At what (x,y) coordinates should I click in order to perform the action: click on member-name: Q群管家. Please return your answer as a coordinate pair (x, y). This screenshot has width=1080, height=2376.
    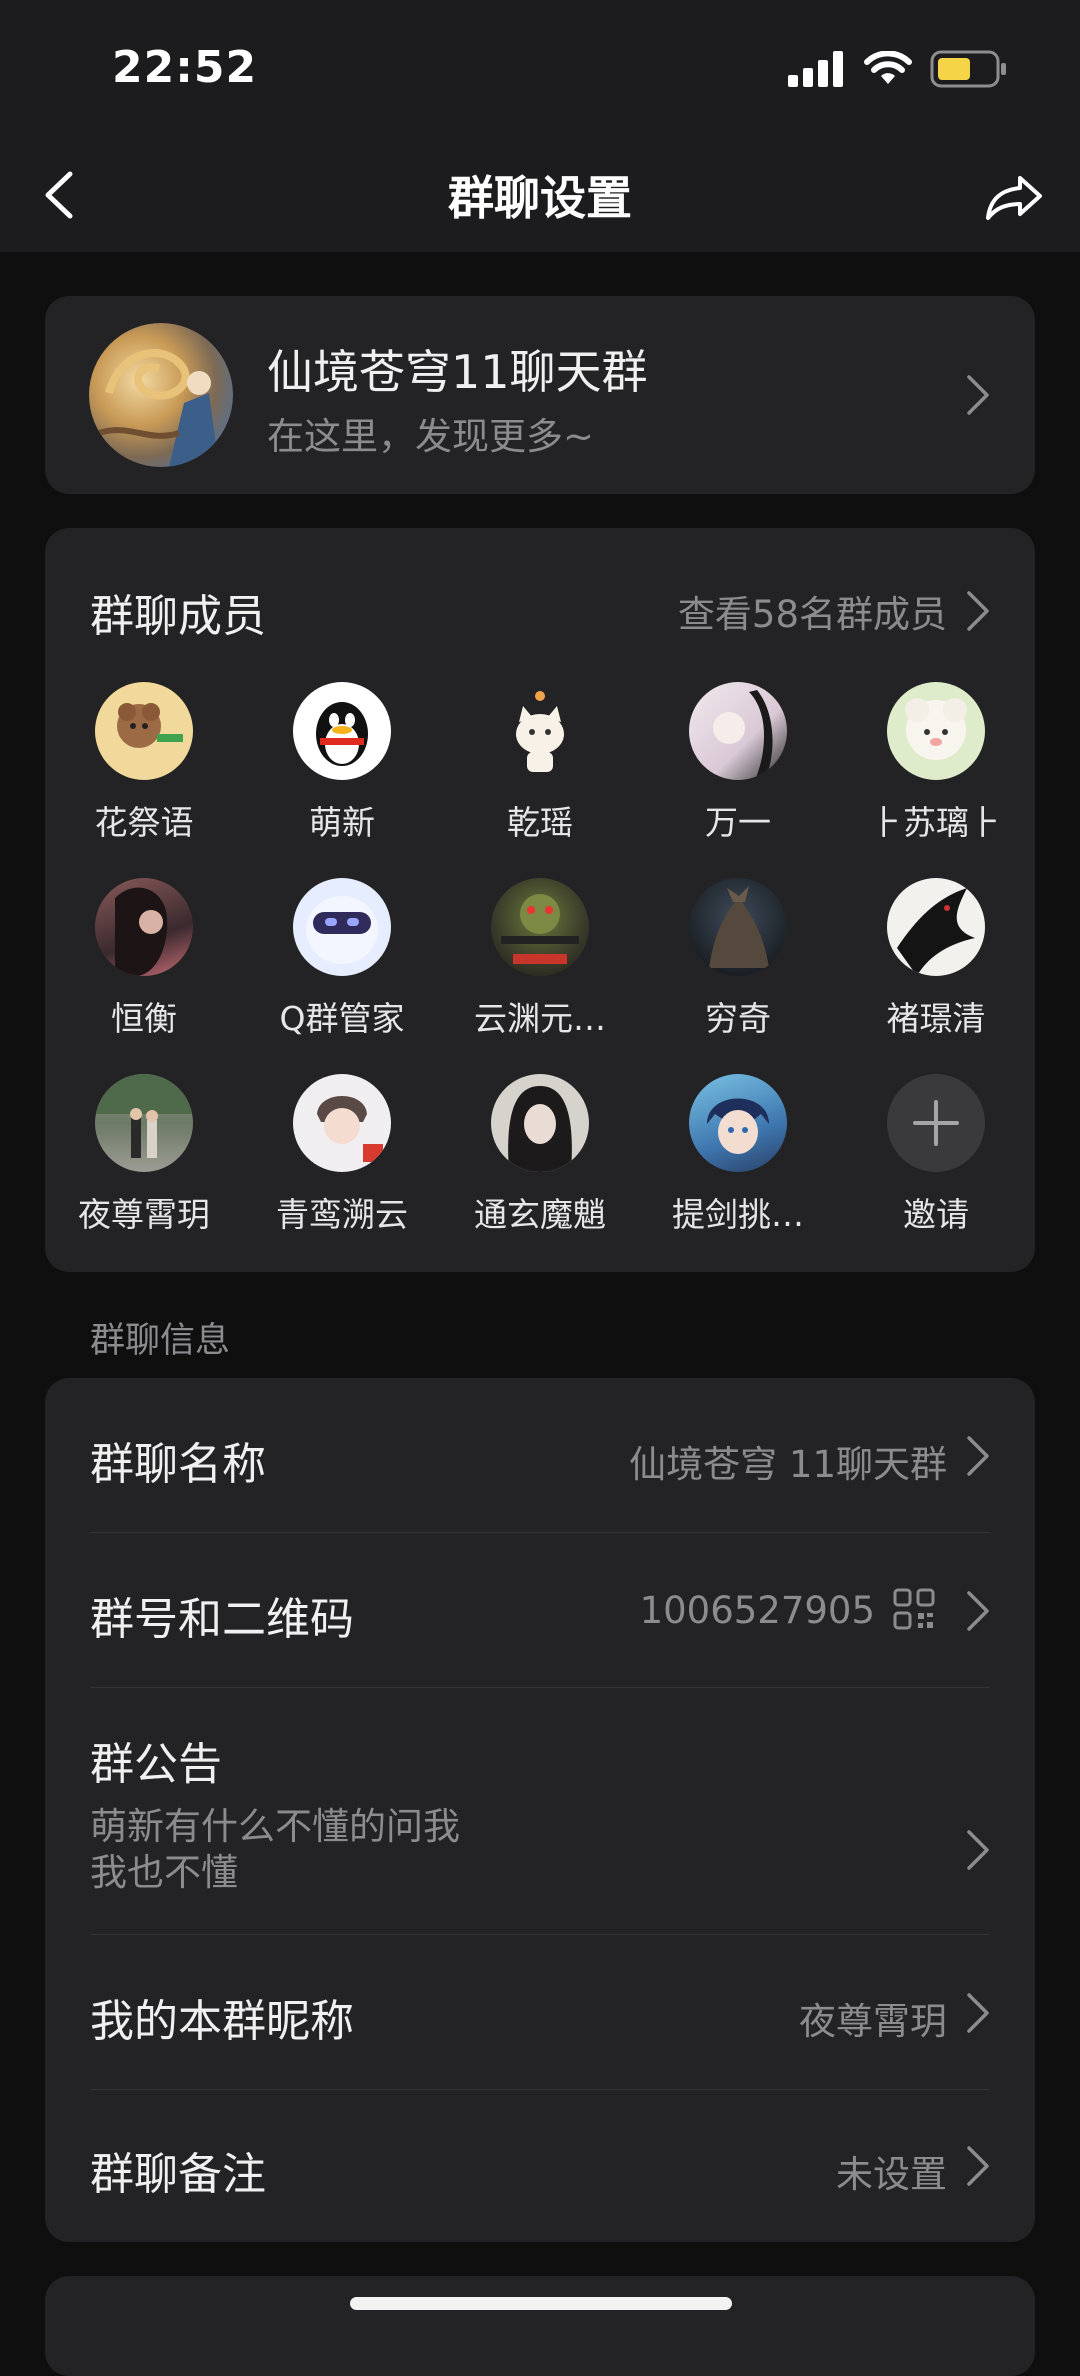
    Looking at the image, I should click on (342, 1018).